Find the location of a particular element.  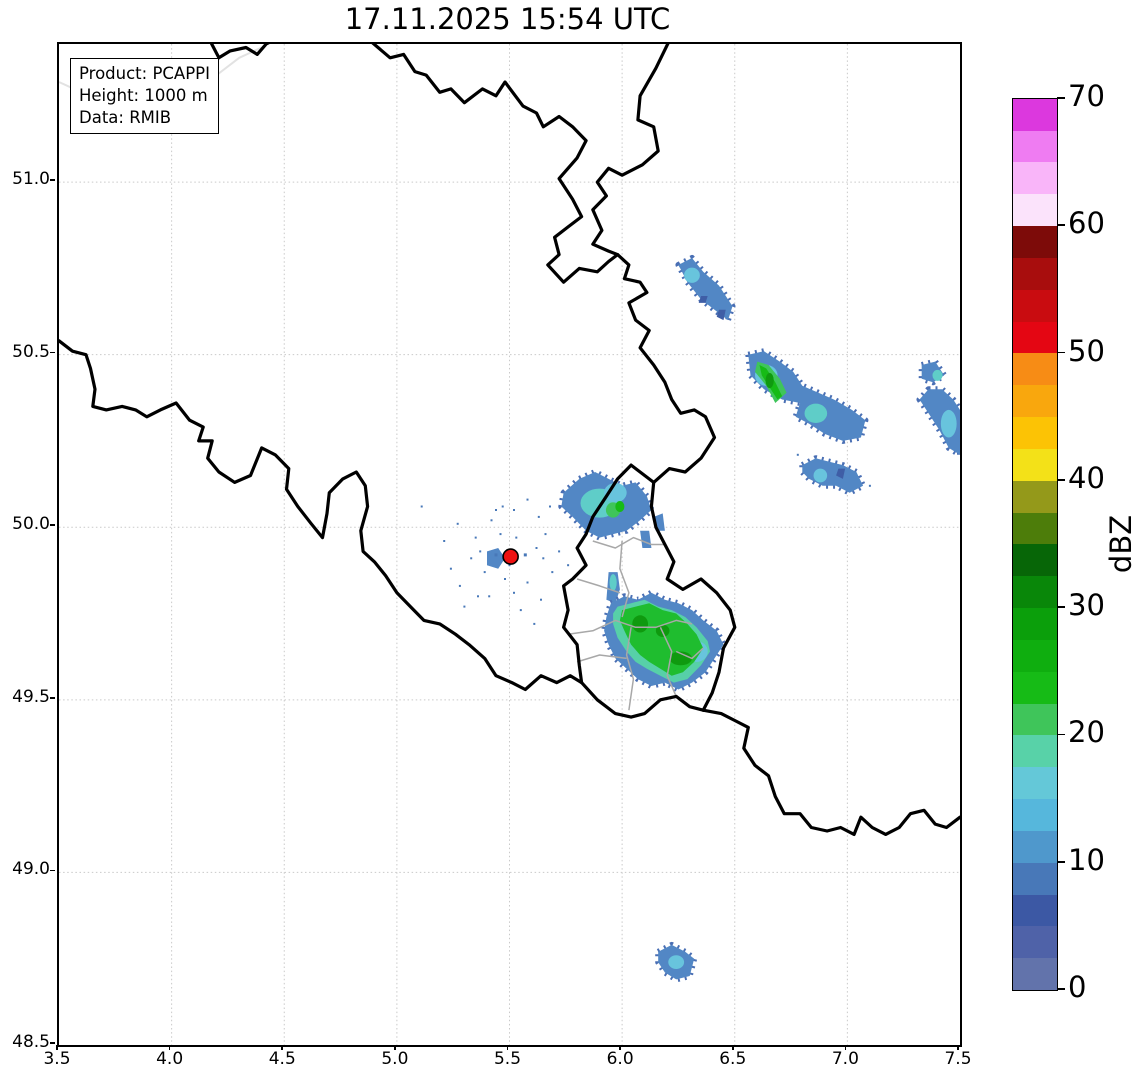

echo-north-lux-bit is located at coordinates (646, 539).